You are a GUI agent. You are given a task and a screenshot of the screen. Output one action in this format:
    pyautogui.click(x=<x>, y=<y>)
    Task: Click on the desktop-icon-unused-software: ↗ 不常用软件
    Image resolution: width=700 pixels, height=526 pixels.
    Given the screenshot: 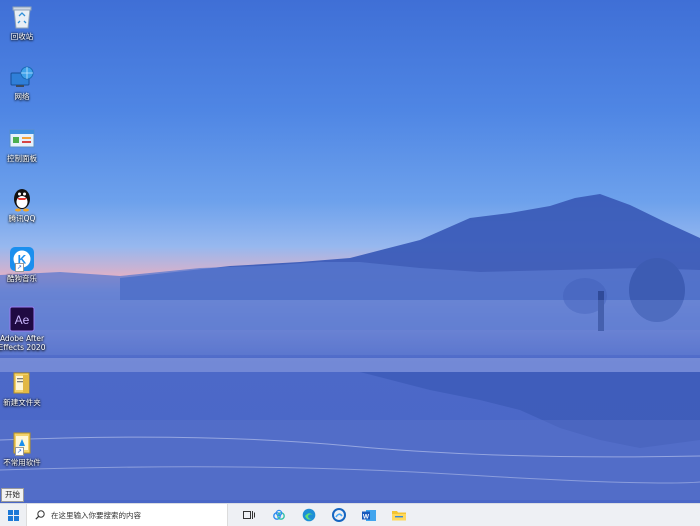 What is the action you would take?
    pyautogui.click(x=22, y=448)
    